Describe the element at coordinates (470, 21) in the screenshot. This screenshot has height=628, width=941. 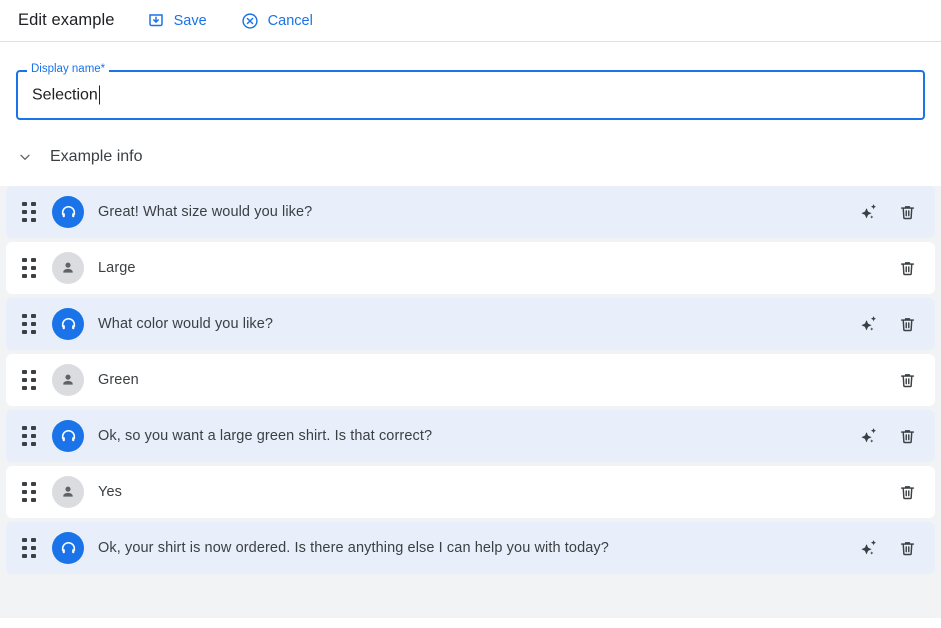
I see `toolbar: Edit example Save Cancel` at that location.